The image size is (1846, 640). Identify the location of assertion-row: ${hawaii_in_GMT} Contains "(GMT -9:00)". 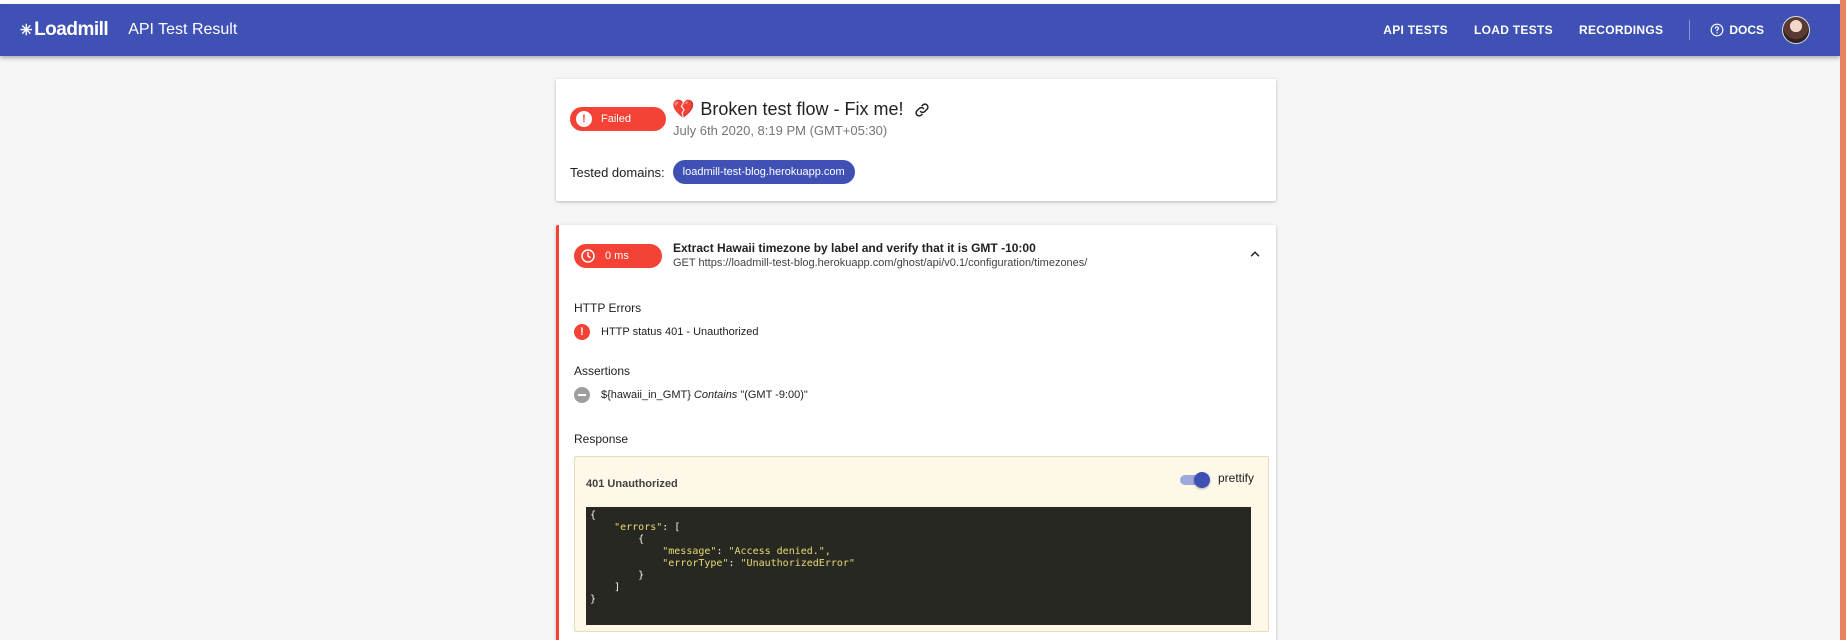
(691, 395).